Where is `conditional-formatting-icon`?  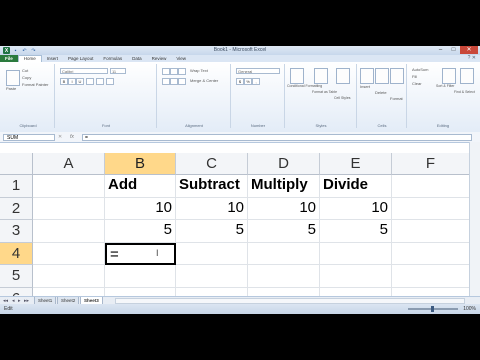
conditional-formatting-icon is located at coordinates (297, 76).